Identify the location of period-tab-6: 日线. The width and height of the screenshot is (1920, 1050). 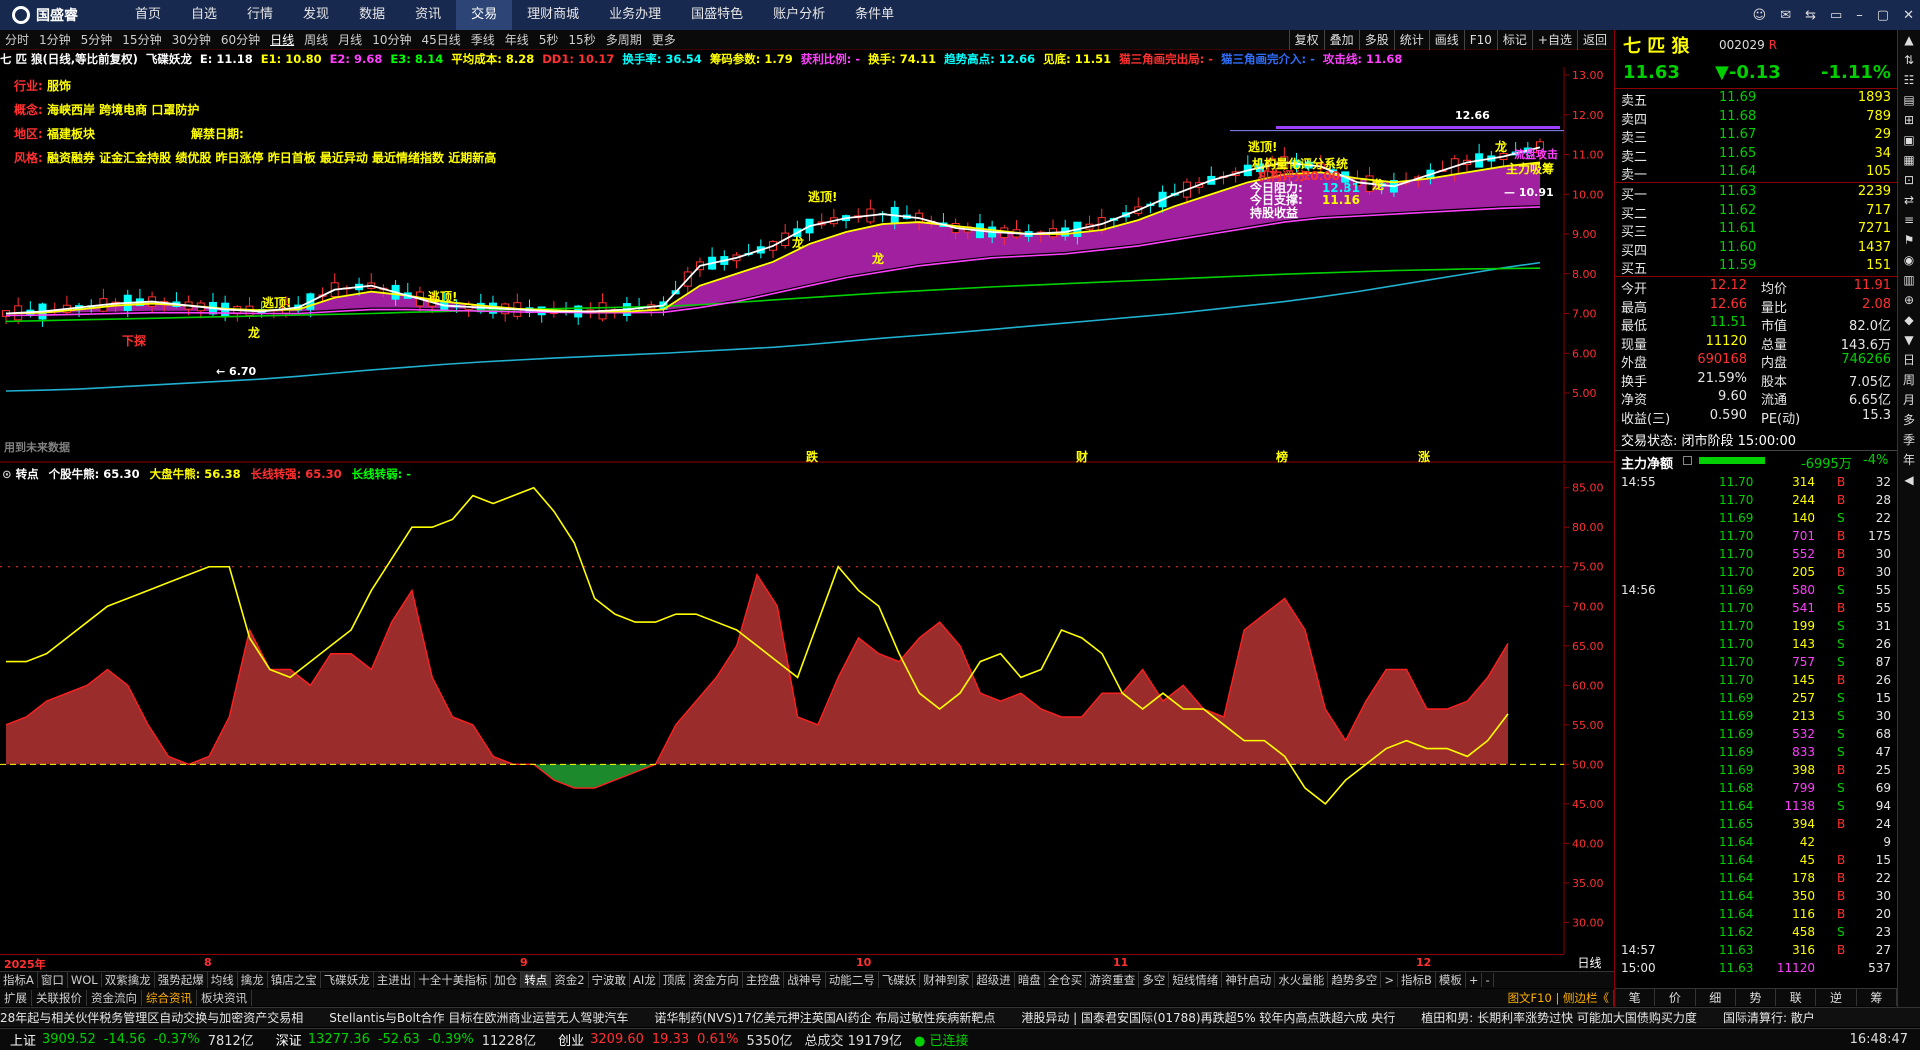
(282, 39).